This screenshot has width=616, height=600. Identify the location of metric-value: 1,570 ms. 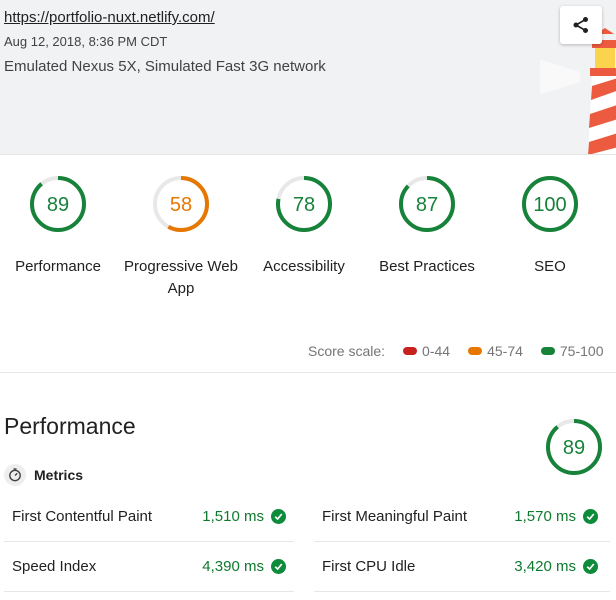
(545, 516).